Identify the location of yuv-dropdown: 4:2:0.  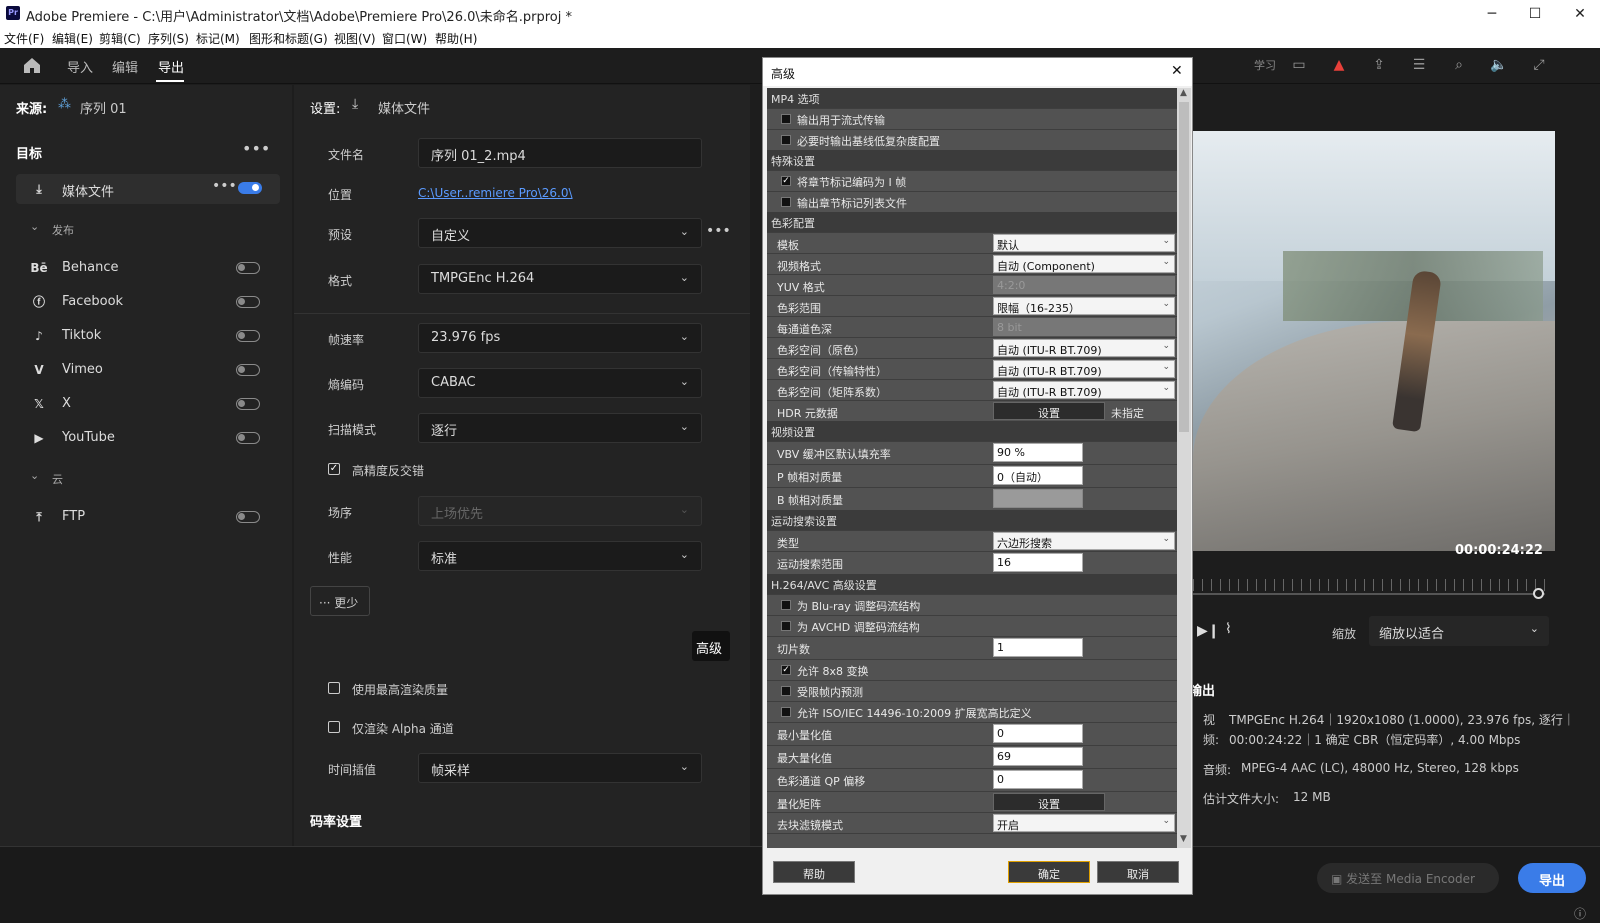
(1084, 285).